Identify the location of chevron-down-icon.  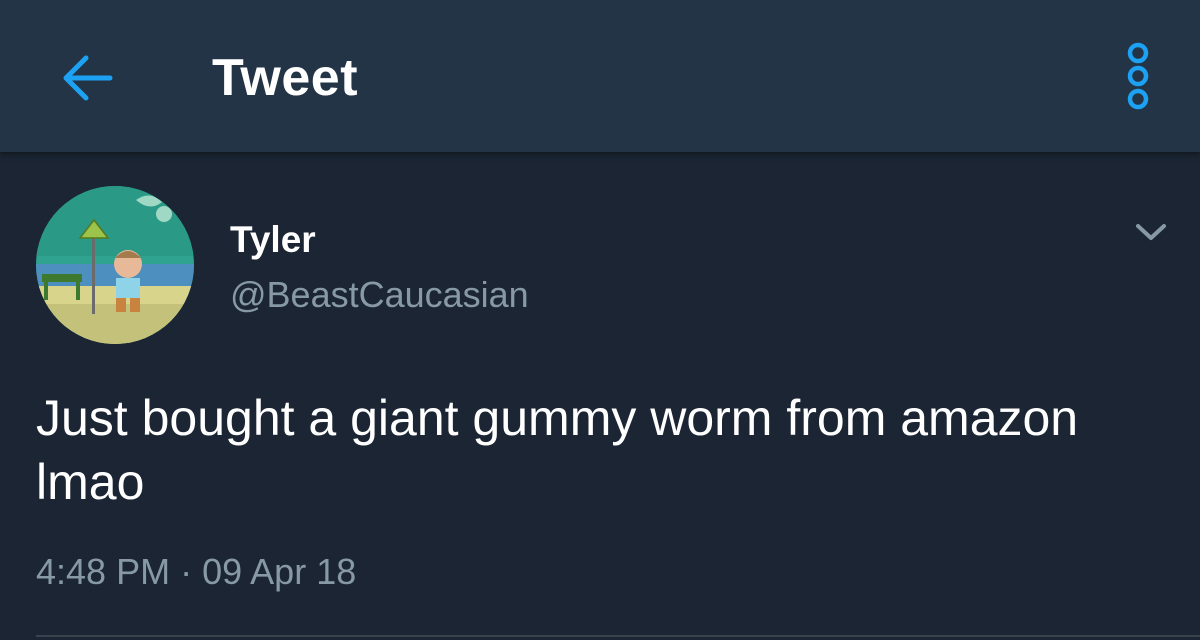
(1151, 232).